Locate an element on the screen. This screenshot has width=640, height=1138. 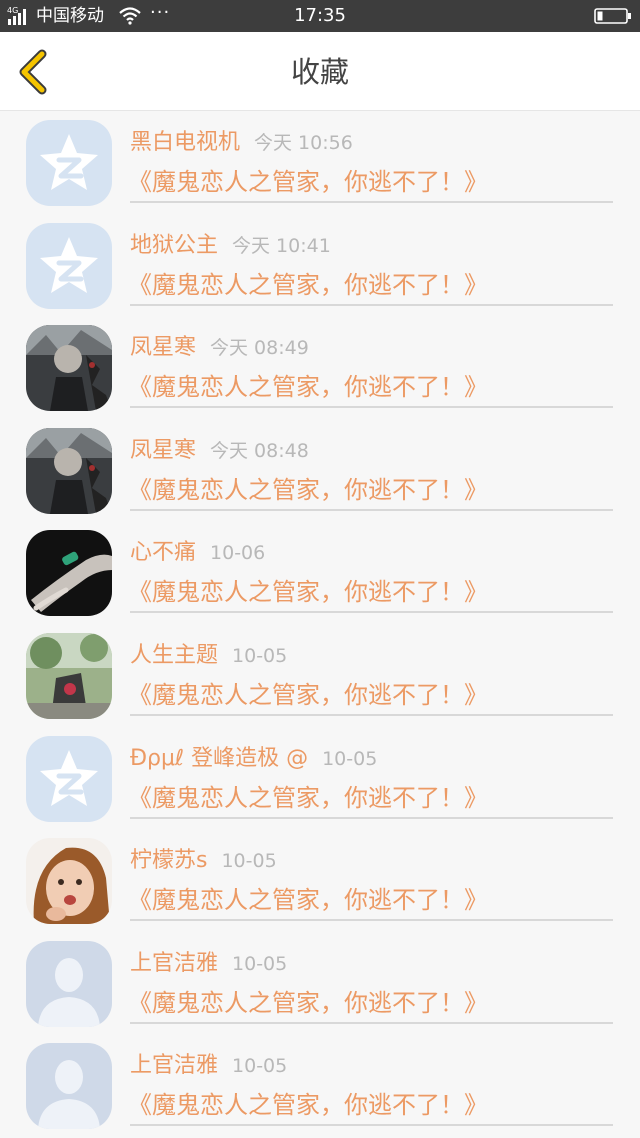
item-header: 黑白电视机 今天 10:56 is located at coordinates (241, 143).